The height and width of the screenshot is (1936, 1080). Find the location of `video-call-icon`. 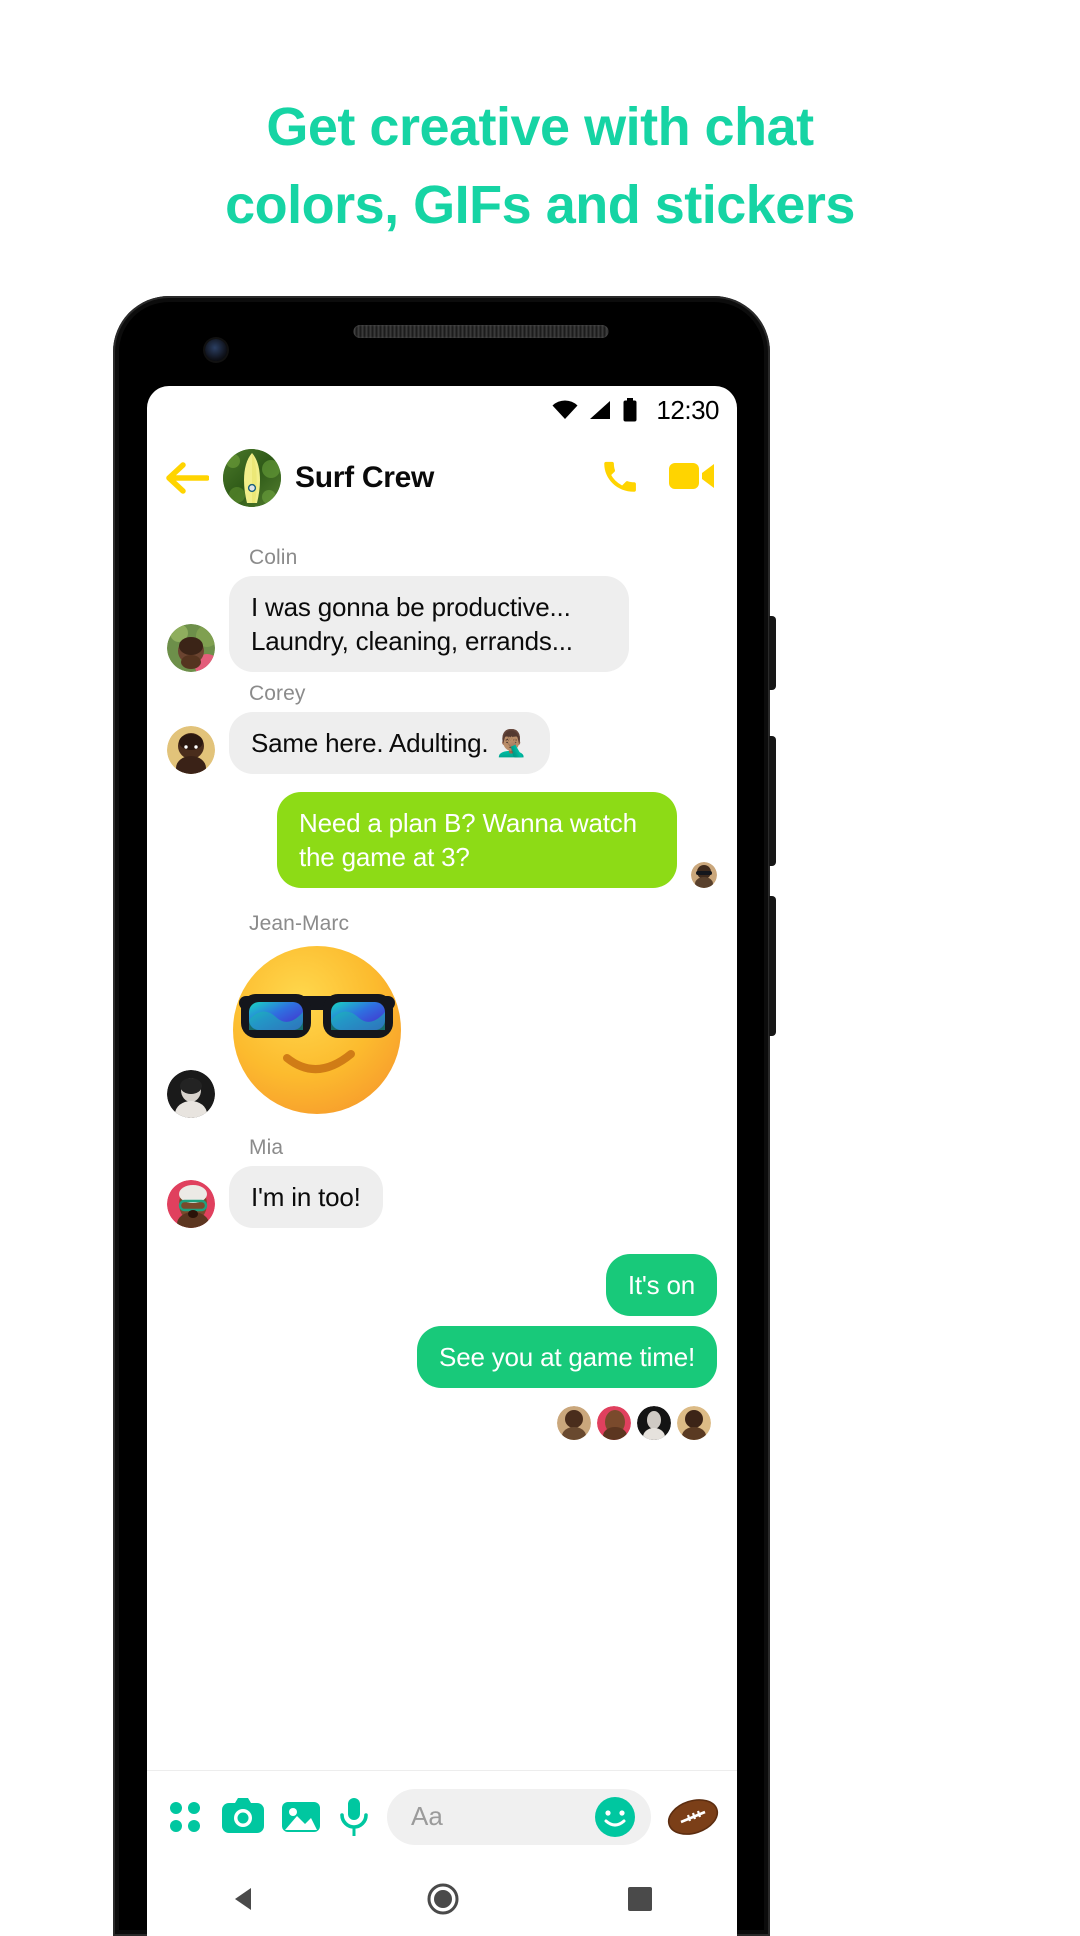

video-call-icon is located at coordinates (692, 478).